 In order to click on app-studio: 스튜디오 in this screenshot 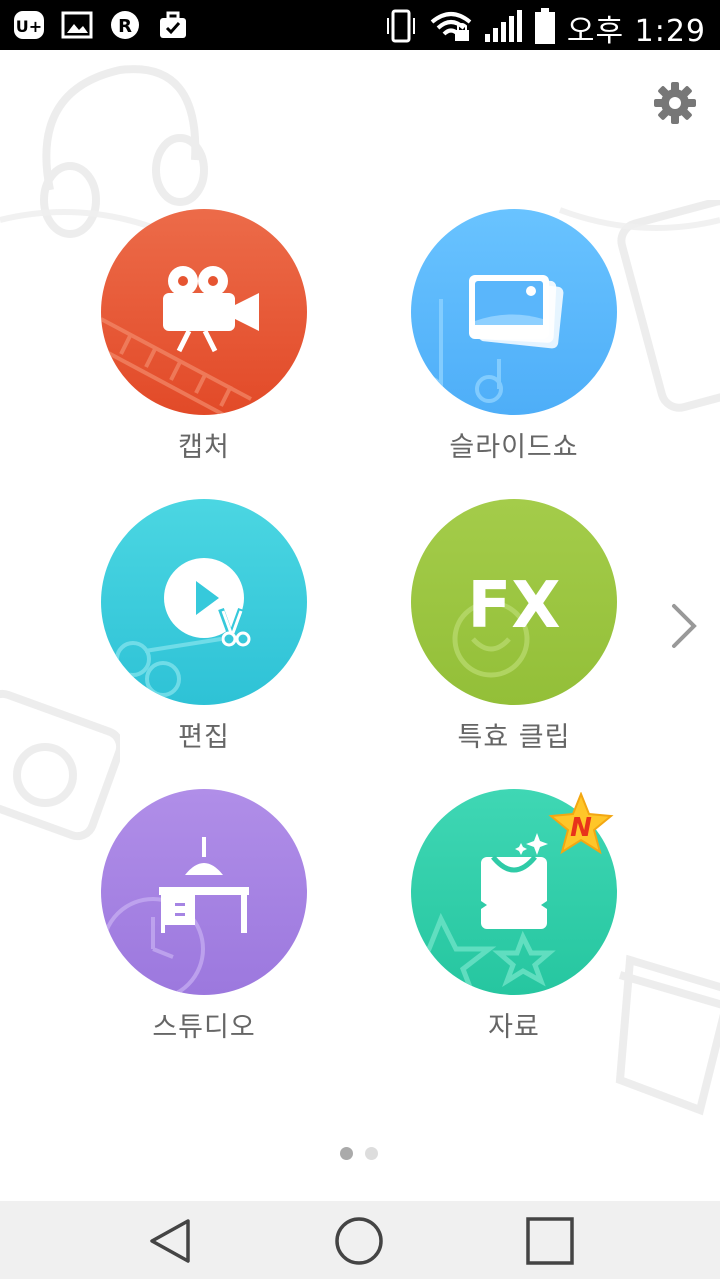, I will do `click(204, 916)`.